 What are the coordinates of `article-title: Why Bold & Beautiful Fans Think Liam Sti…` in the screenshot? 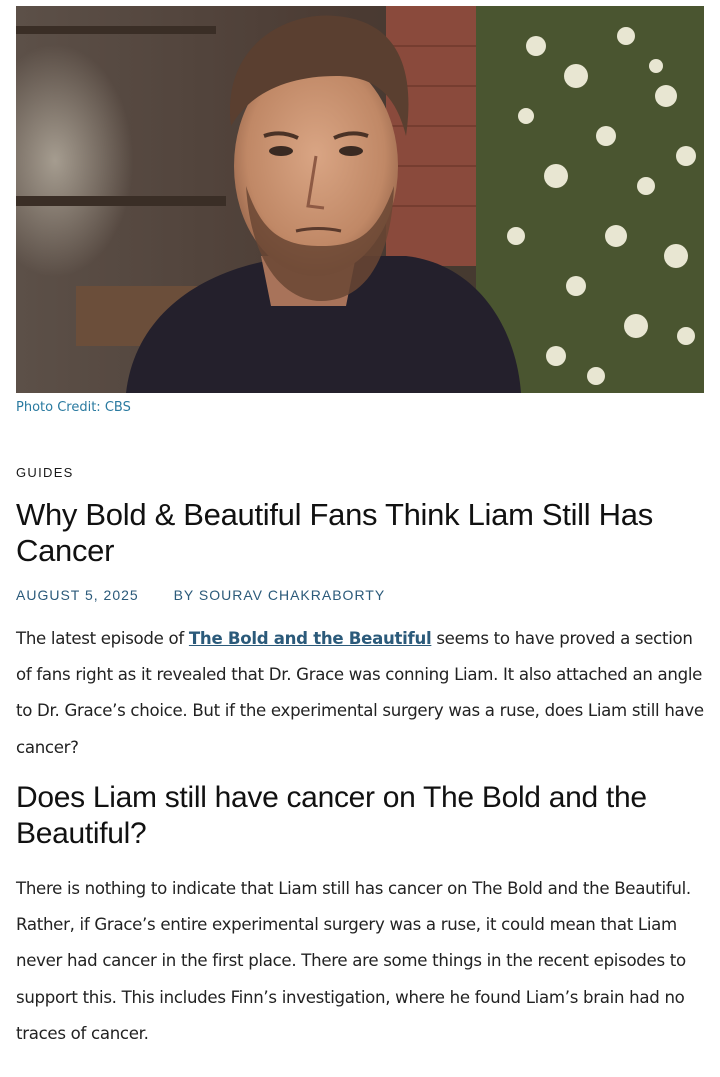 It's located at (334, 532).